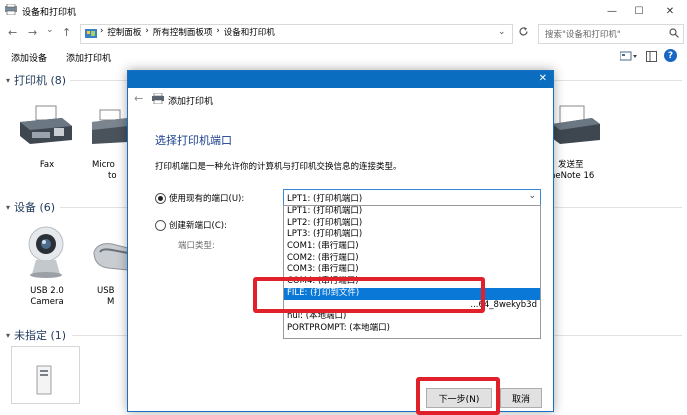 This screenshot has height=415, width=687. What do you see at coordinates (12, 32) in the screenshot?
I see `back-arrow-icon: ←` at bounding box center [12, 32].